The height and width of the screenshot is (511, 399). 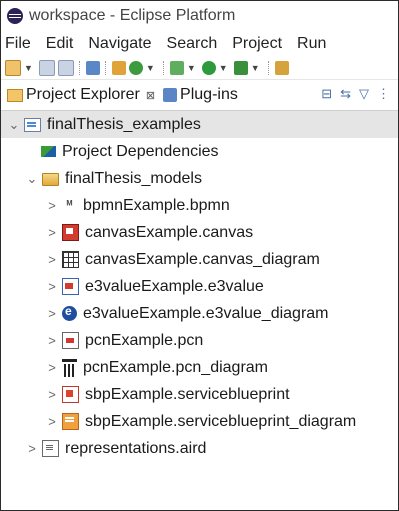 What do you see at coordinates (69, 367) in the screenshot?
I see `pcn-diagram-icon` at bounding box center [69, 367].